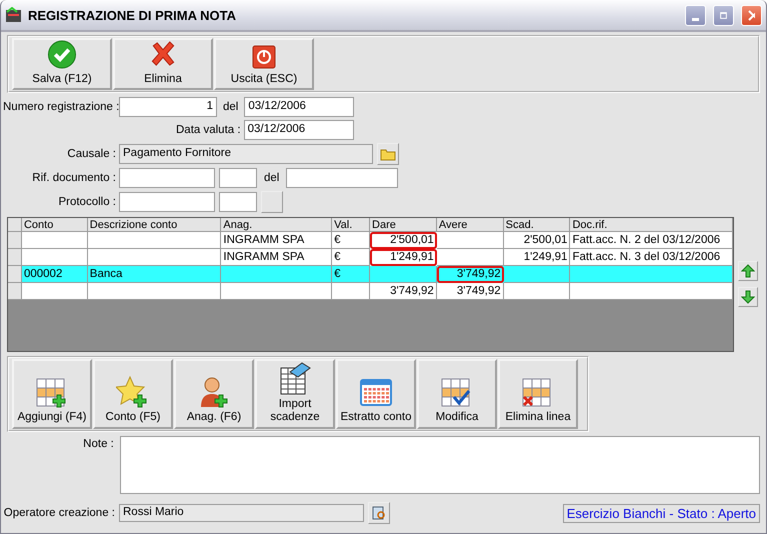 This screenshot has height=534, width=767. Describe the element at coordinates (98, 444) in the screenshot. I see `field-label: Note :` at that location.